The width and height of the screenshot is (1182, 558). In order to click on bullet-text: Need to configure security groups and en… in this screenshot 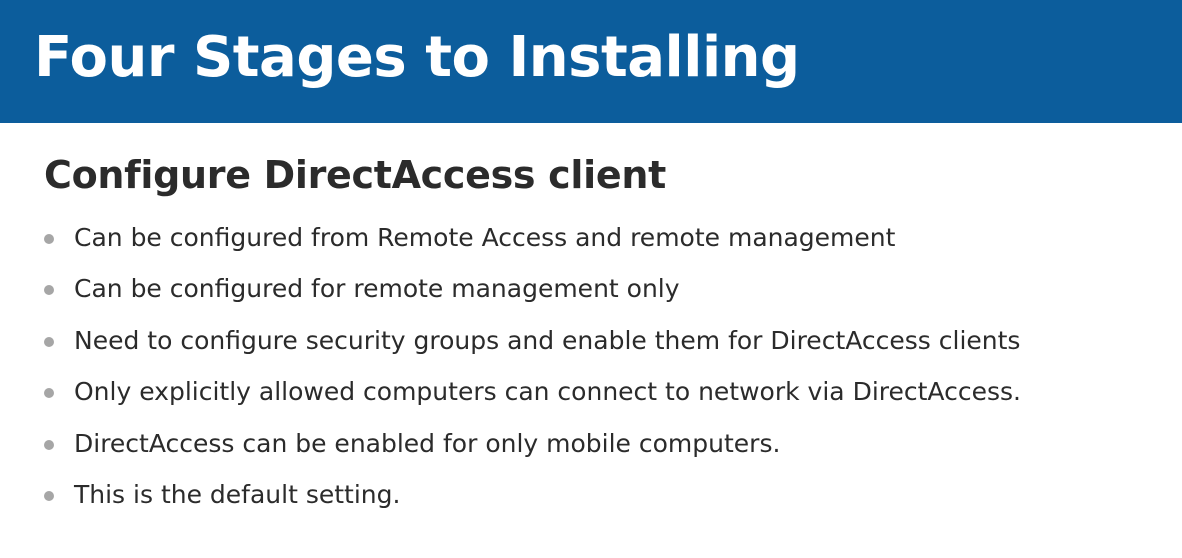, I will do `click(547, 340)`.